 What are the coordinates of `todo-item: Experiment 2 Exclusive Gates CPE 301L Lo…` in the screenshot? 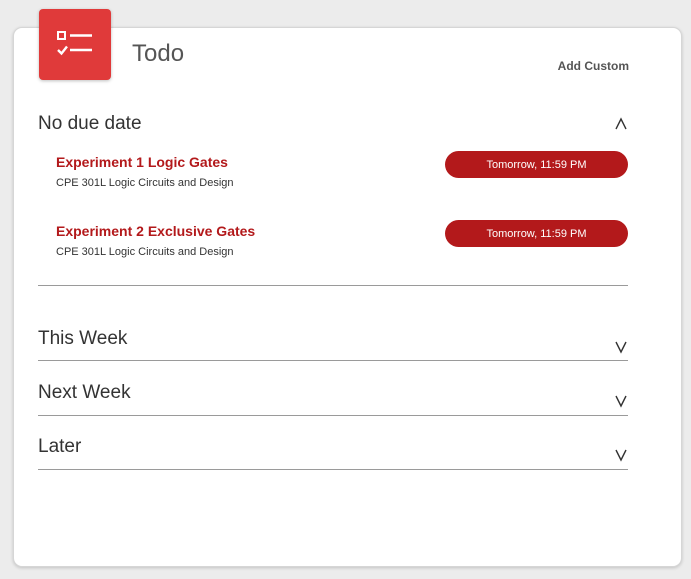 It's located at (342, 241).